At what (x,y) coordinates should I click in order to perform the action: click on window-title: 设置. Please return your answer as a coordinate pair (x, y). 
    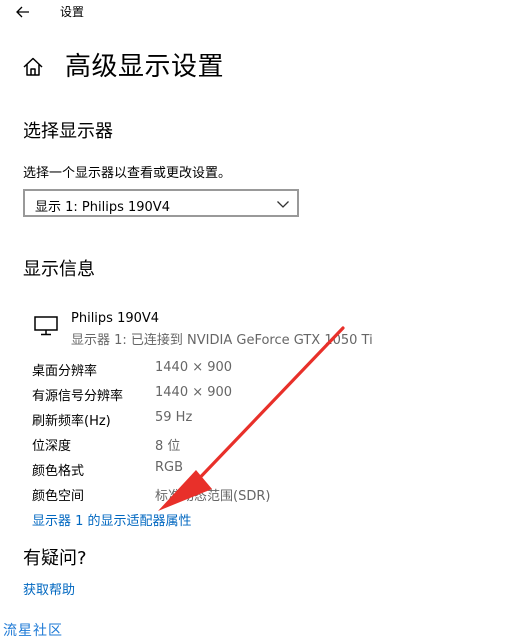
    Looking at the image, I should click on (72, 12).